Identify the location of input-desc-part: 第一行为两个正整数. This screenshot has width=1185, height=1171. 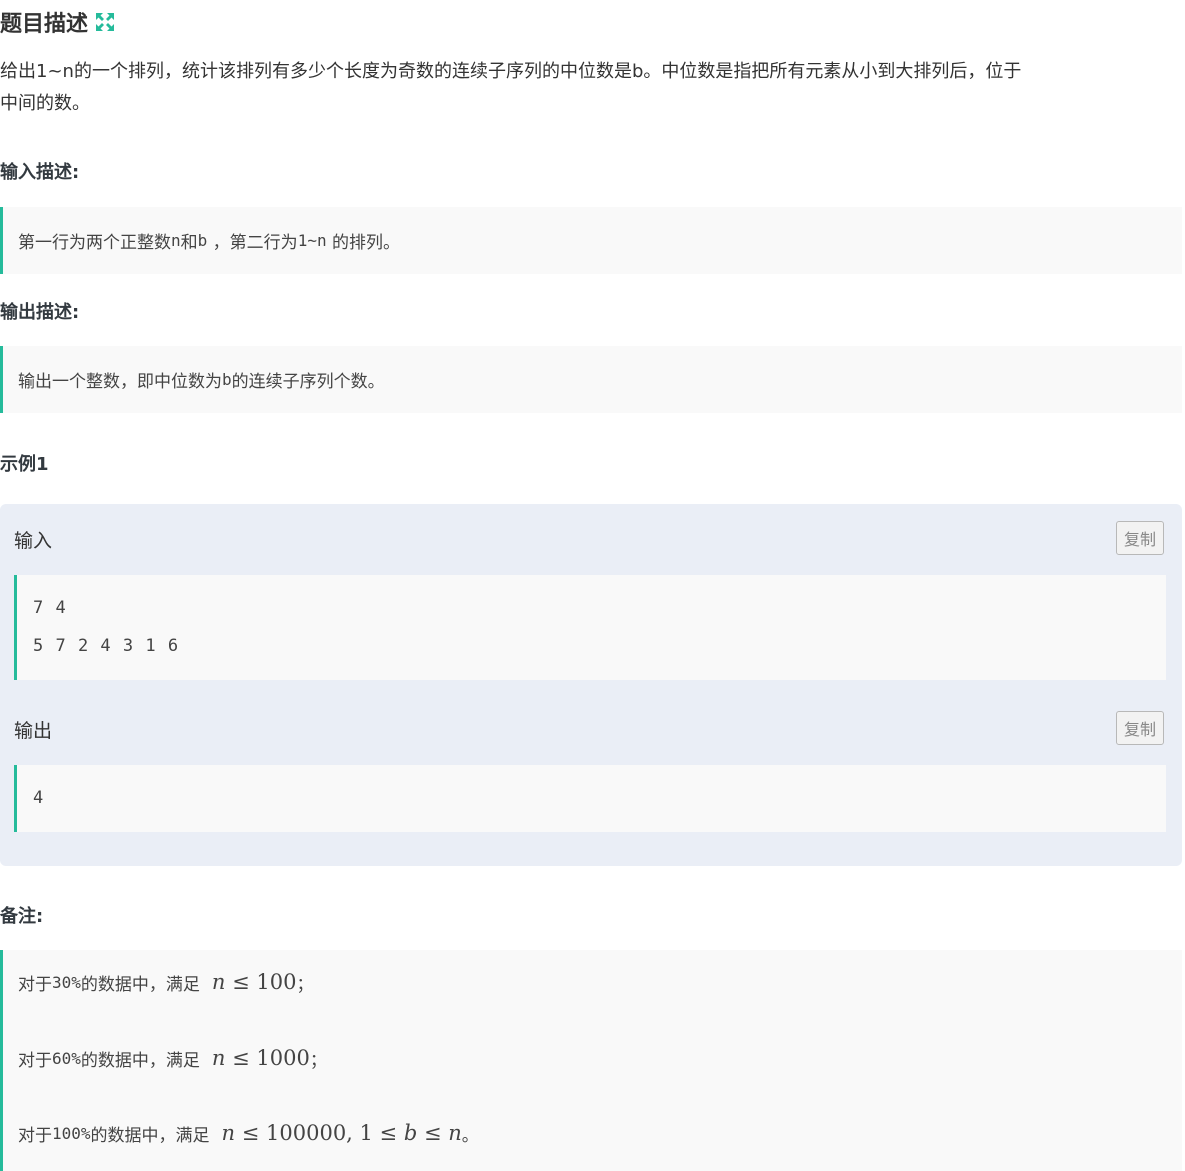
(94, 243).